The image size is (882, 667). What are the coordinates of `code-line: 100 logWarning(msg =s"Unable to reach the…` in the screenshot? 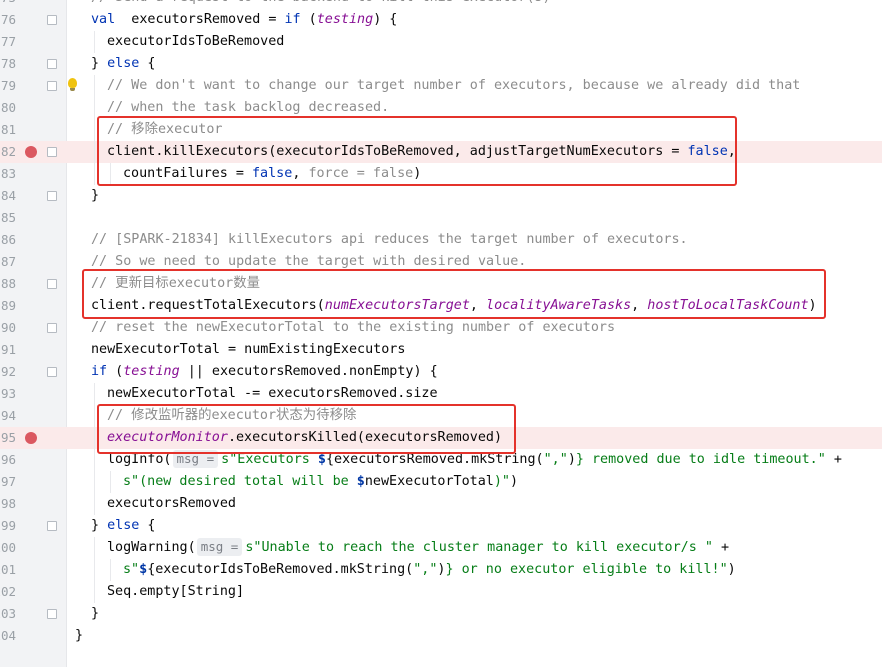 It's located at (441, 548).